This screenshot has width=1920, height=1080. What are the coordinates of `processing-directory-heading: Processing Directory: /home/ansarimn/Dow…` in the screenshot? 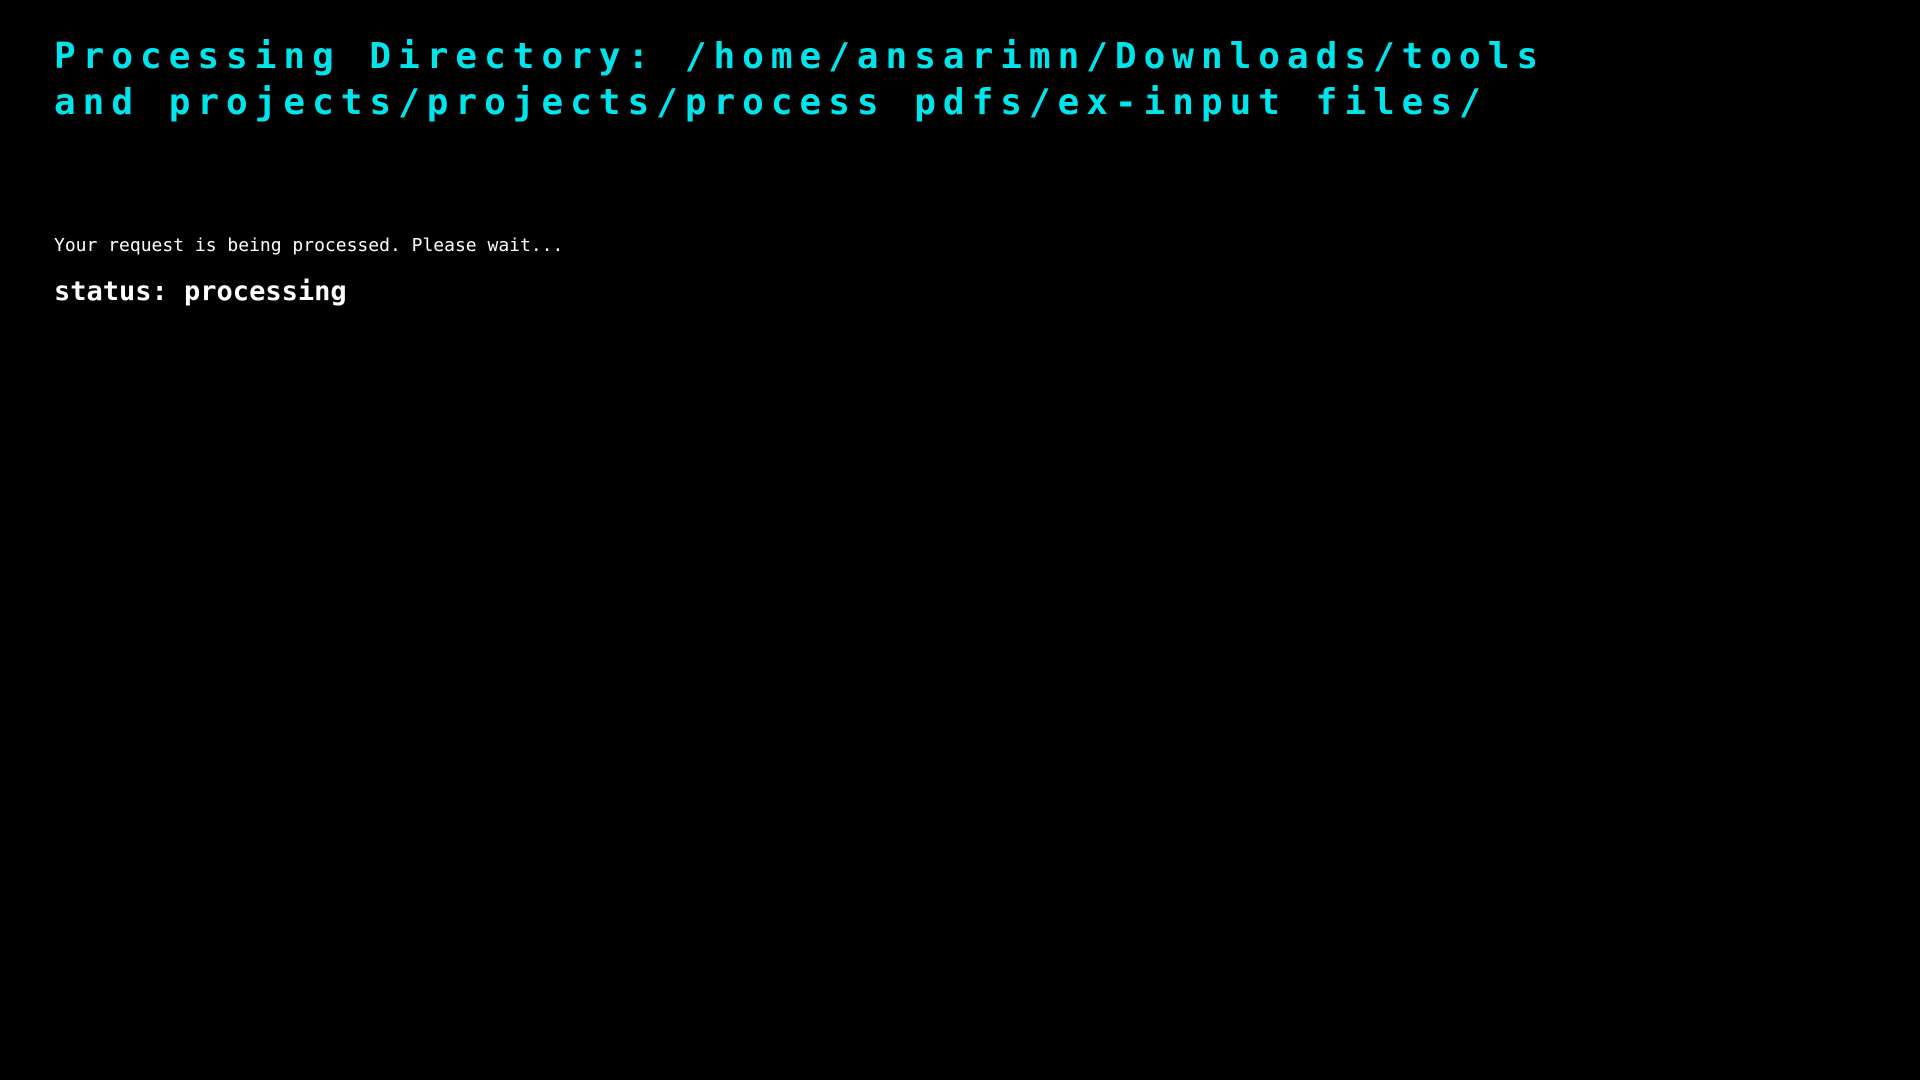 It's located at (800, 79).